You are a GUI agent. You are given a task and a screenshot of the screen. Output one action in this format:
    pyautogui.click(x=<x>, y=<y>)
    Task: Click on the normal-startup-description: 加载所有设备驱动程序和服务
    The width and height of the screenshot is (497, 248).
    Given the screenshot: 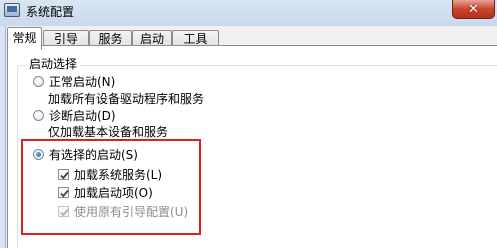 What is the action you would take?
    pyautogui.click(x=126, y=99)
    